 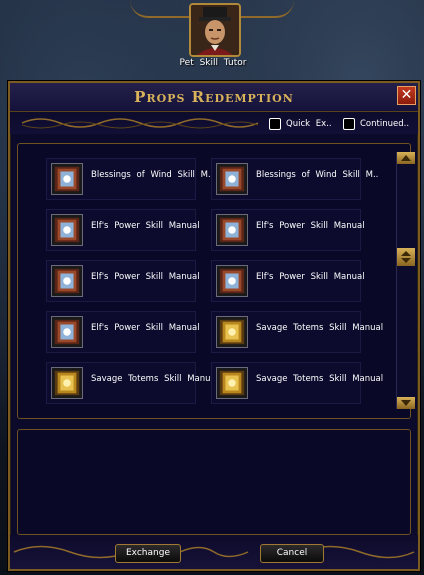 I want to click on exchange-button: Exchange, so click(x=148, y=553).